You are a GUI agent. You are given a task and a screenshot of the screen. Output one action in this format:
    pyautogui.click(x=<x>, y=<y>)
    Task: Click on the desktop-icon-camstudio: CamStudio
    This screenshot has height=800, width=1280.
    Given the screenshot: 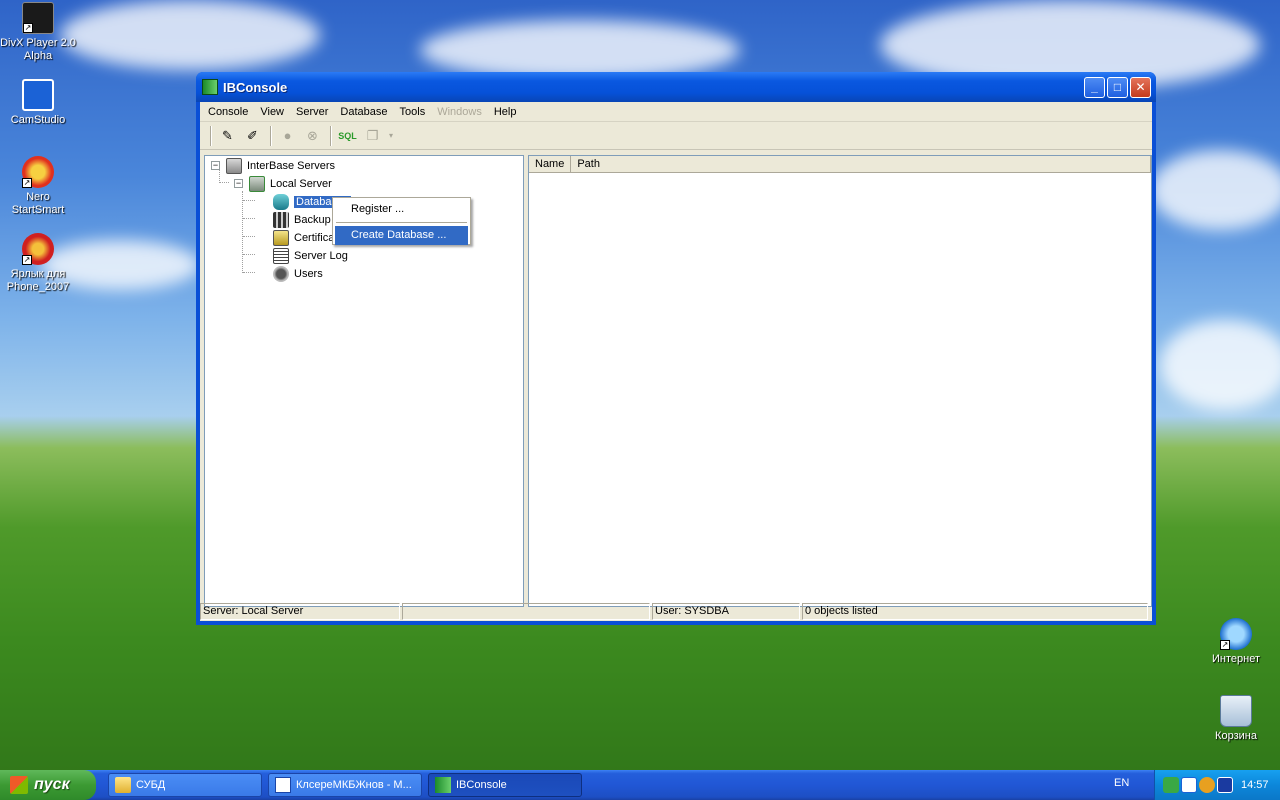 What is the action you would take?
    pyautogui.click(x=38, y=103)
    